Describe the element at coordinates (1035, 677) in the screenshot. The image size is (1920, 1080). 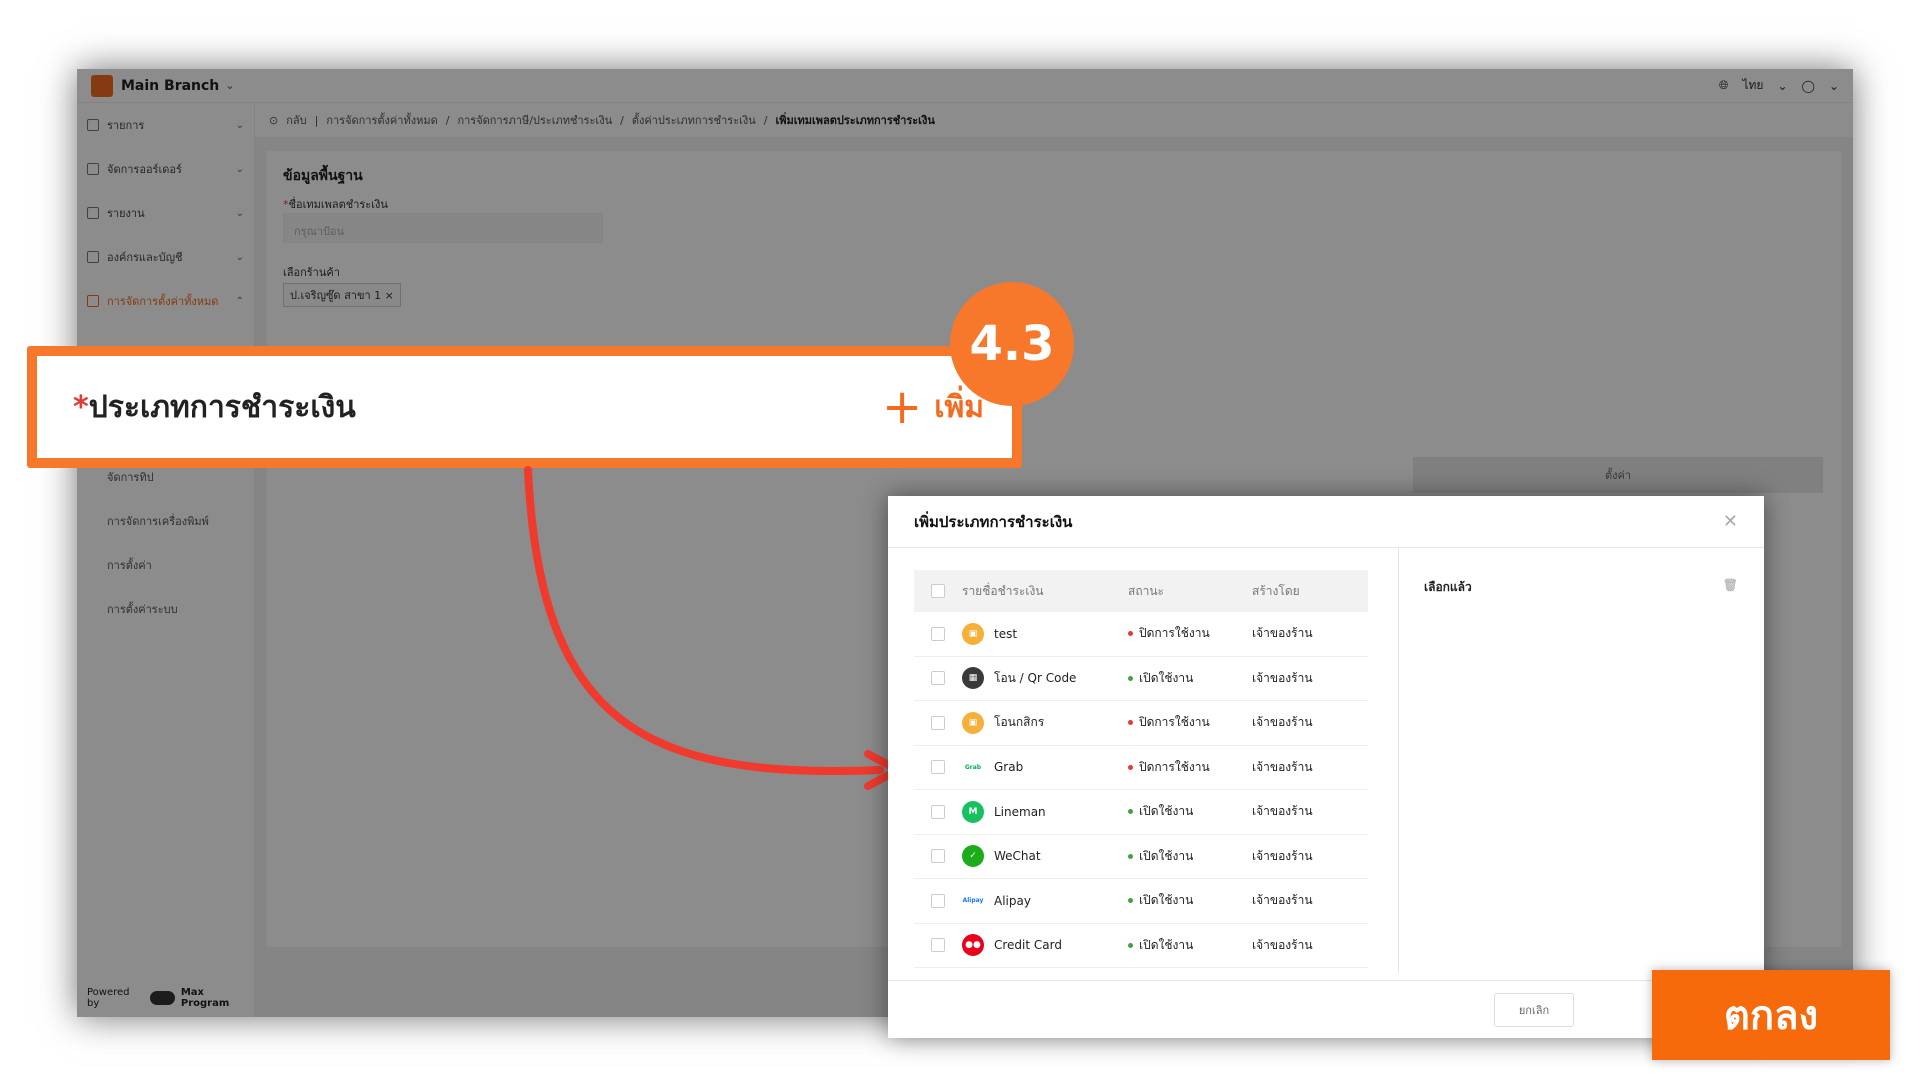
I see `payment-name: โอน / Qr Code` at that location.